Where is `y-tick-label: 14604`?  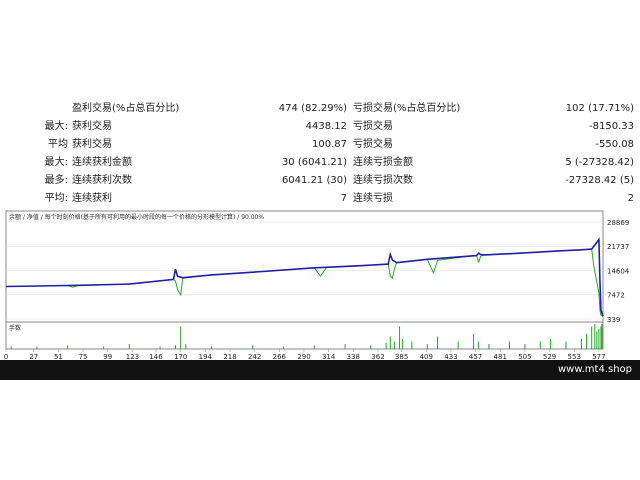 y-tick-label: 14604 is located at coordinates (618, 272).